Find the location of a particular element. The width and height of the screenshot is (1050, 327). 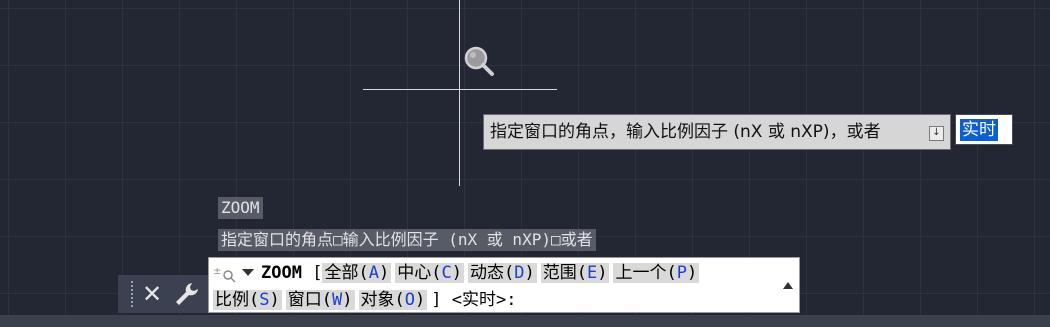

option-extents: 范围(E) is located at coordinates (575, 273).